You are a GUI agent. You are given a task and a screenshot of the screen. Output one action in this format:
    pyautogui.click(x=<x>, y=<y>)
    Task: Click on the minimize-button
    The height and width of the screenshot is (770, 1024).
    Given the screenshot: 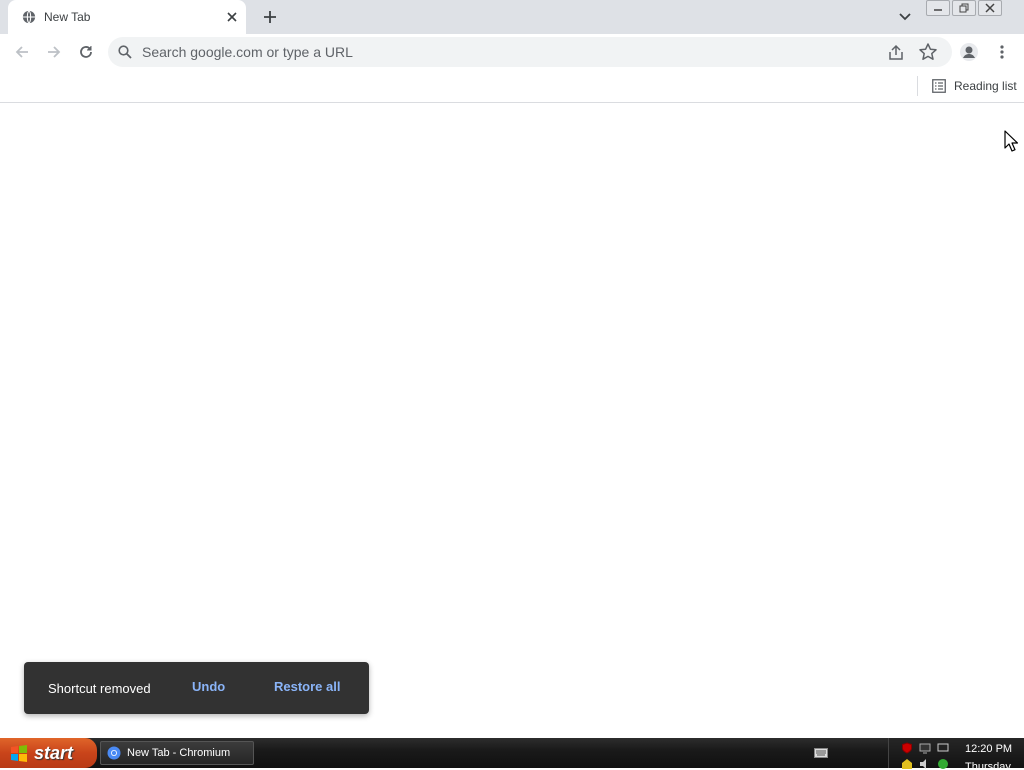 What is the action you would take?
    pyautogui.click(x=938, y=8)
    